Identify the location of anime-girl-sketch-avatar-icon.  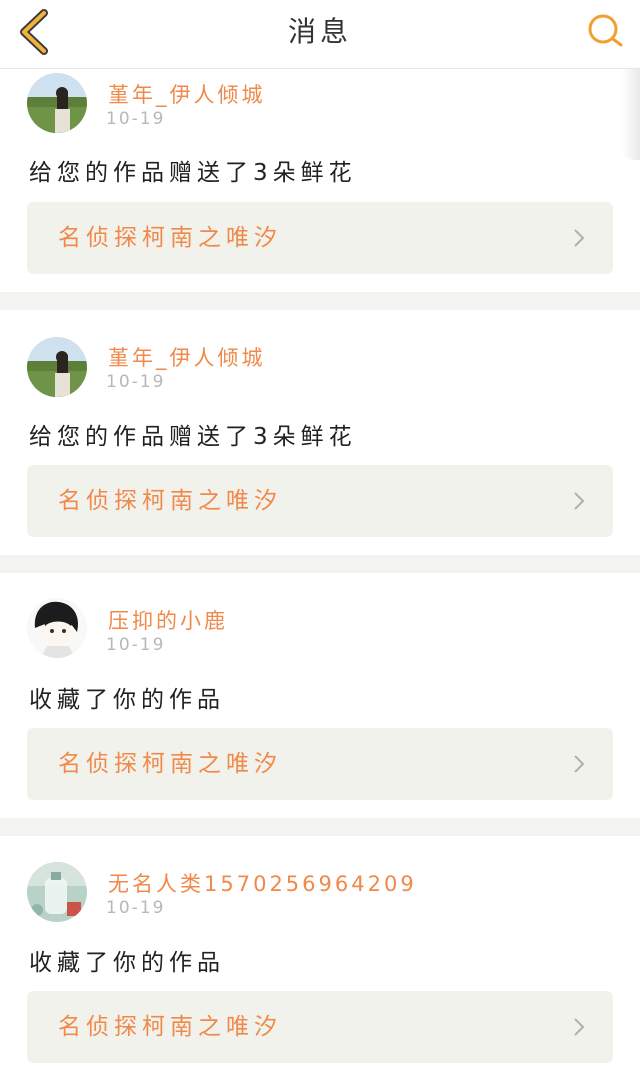
(57, 628).